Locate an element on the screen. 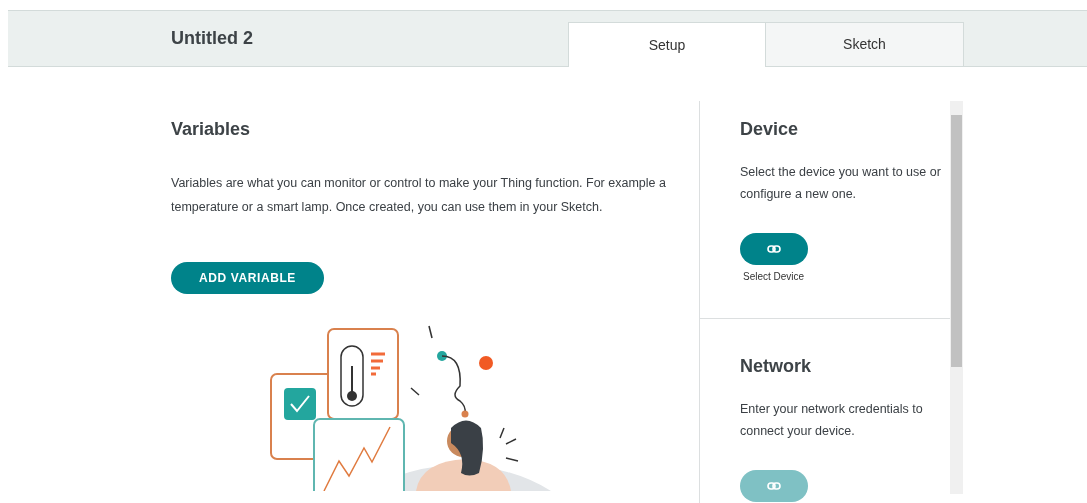  tab: Sketch is located at coordinates (865, 44).